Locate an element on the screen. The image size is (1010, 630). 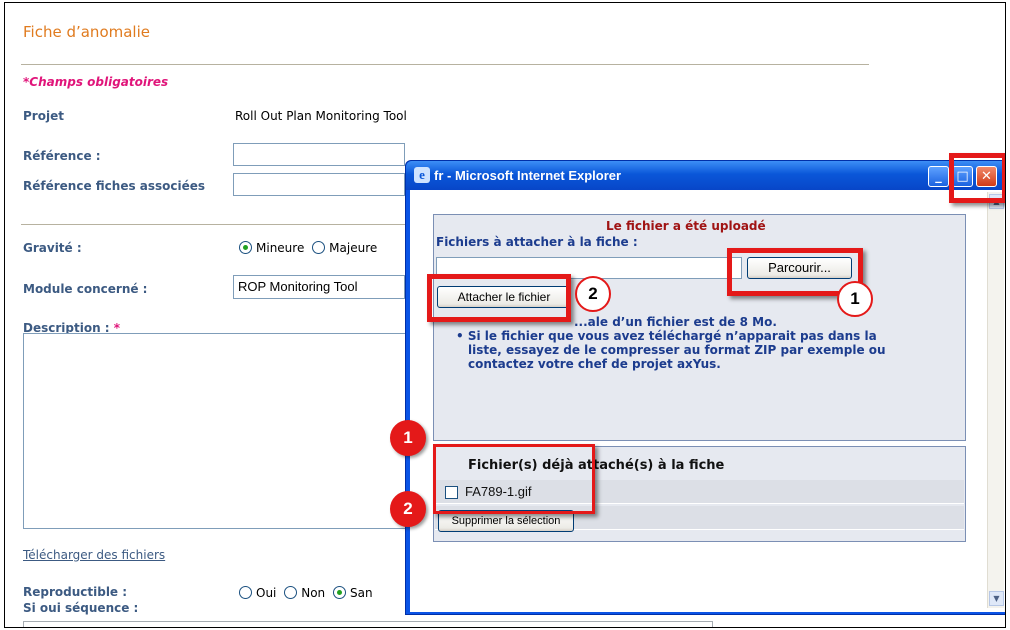
attach-step-badge: 2 is located at coordinates (593, 294).